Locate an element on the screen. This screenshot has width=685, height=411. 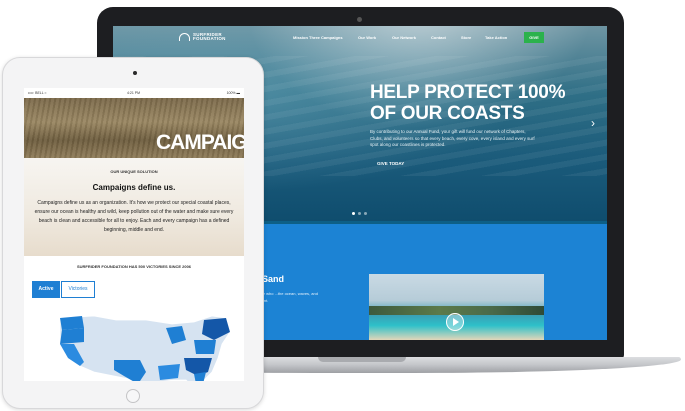
section-eyebrow: OUR UNIQUE SOLUTION is located at coordinates (134, 171).